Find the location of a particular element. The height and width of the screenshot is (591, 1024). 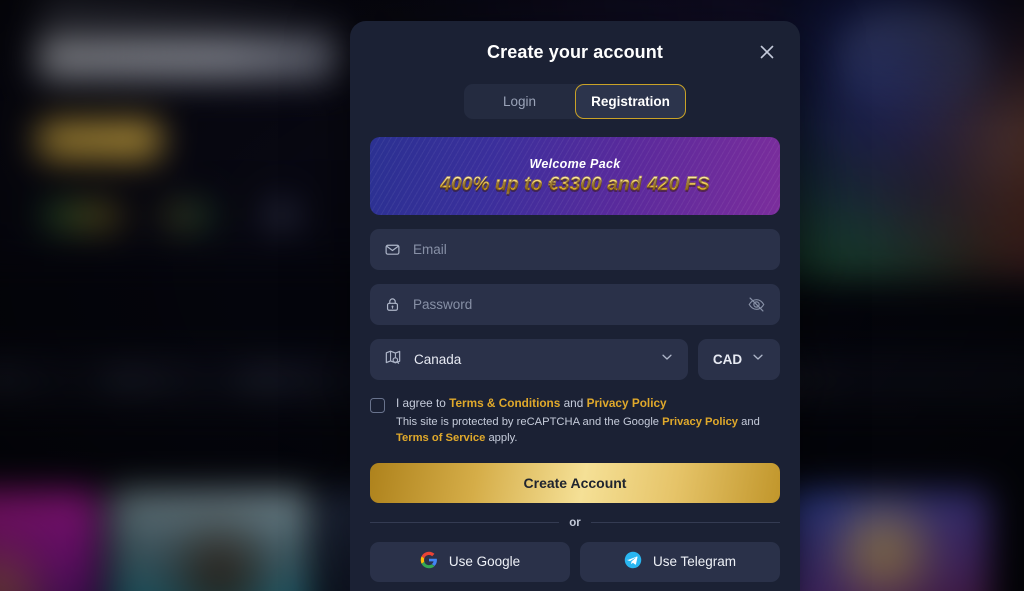

promo-subtitle: Welcome Pack is located at coordinates (575, 163).